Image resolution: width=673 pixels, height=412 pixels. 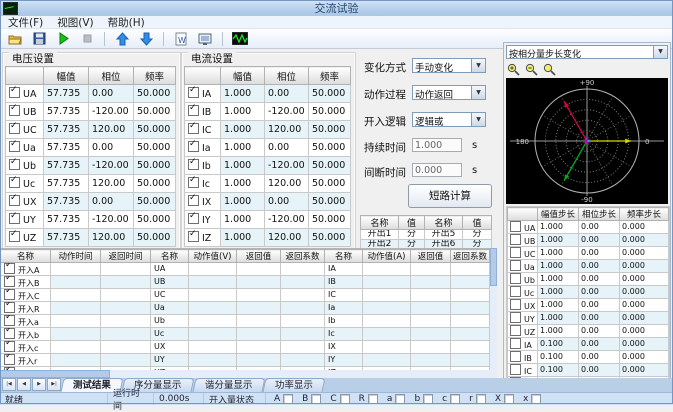 What do you see at coordinates (125, 256) in the screenshot?
I see `column-header: 返回时间` at bounding box center [125, 256].